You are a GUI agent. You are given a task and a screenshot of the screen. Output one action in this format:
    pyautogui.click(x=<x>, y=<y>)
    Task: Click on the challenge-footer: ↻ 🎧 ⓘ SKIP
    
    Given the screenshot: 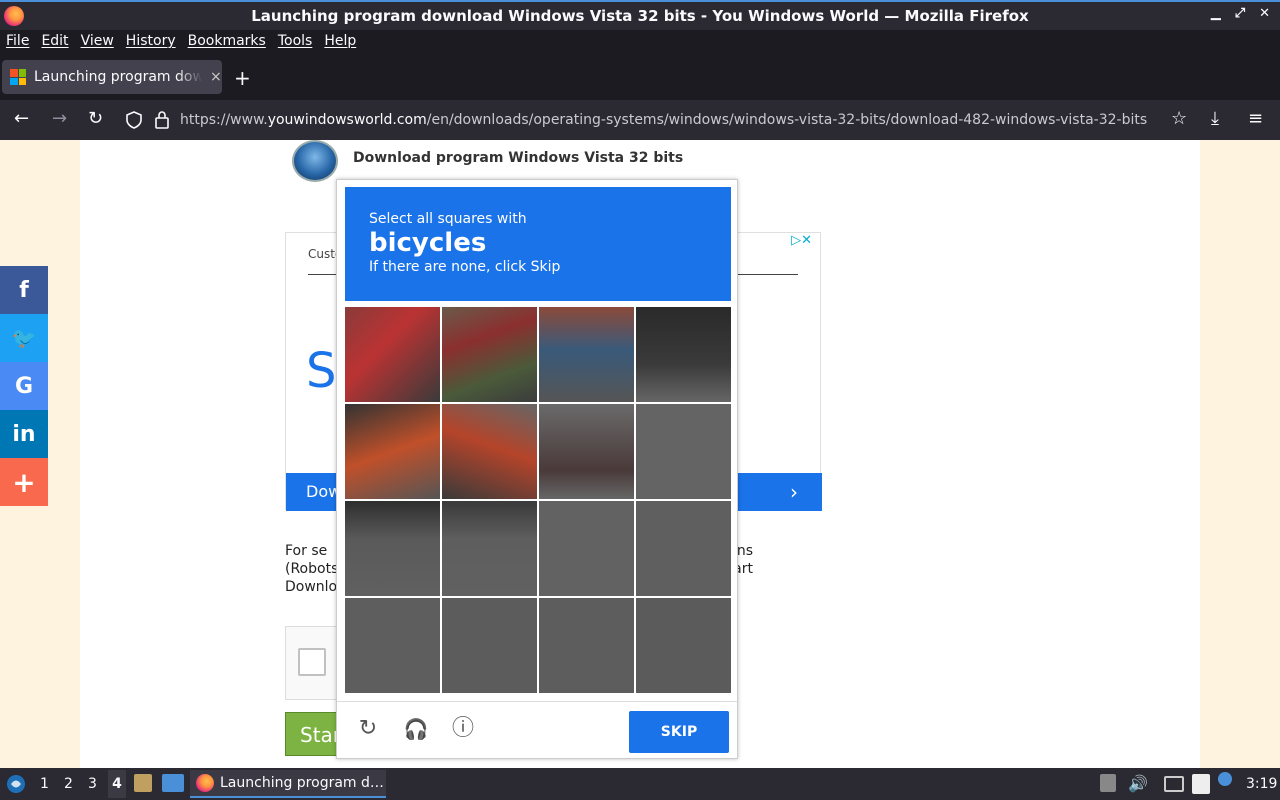 What is the action you would take?
    pyautogui.click(x=538, y=730)
    